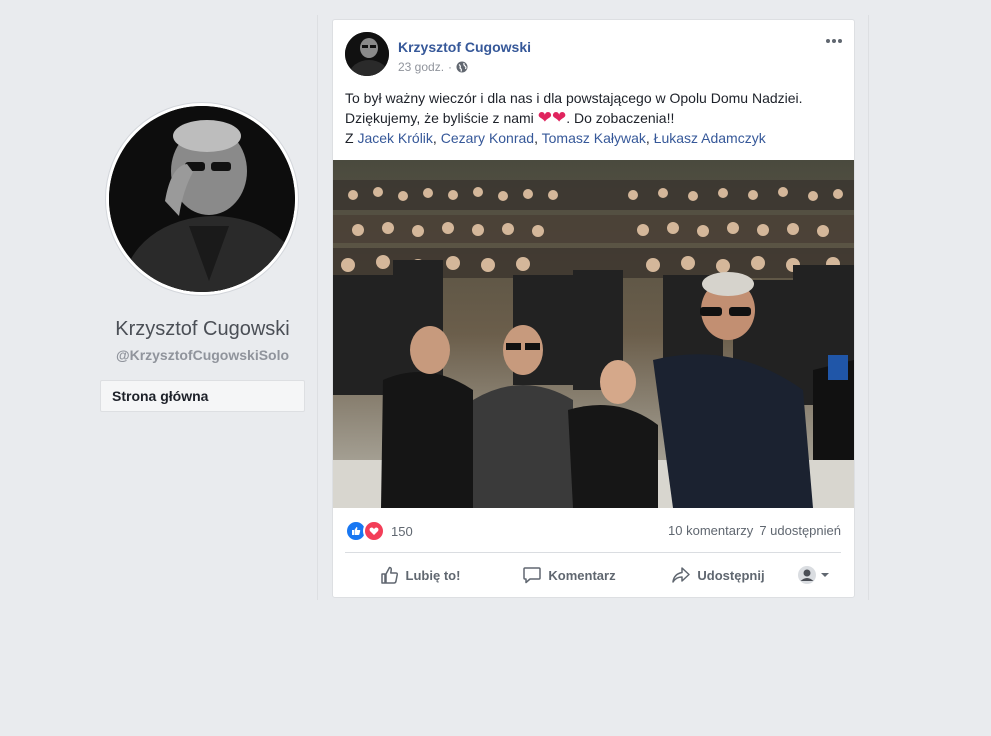 The width and height of the screenshot is (991, 736). Describe the element at coordinates (202, 396) in the screenshot. I see `nav-home-button: Strona główna` at that location.